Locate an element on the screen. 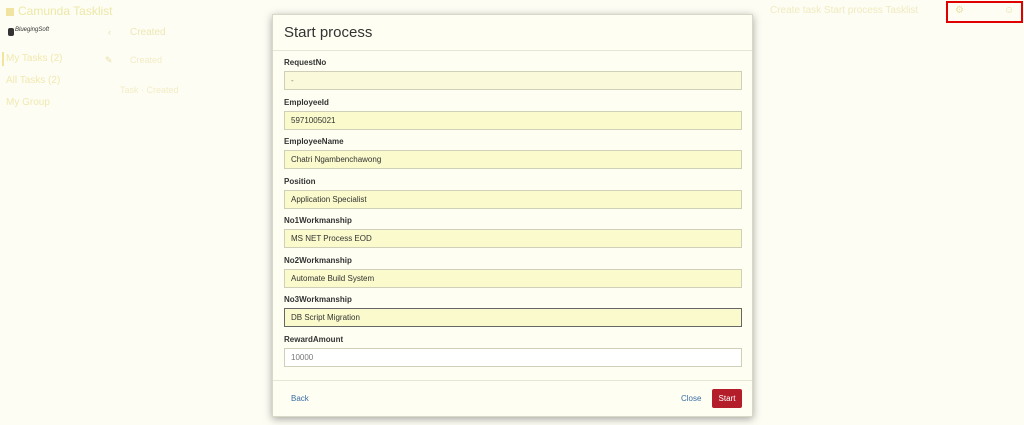 The width and height of the screenshot is (1024, 425). reward-amount-input is located at coordinates (513, 357).